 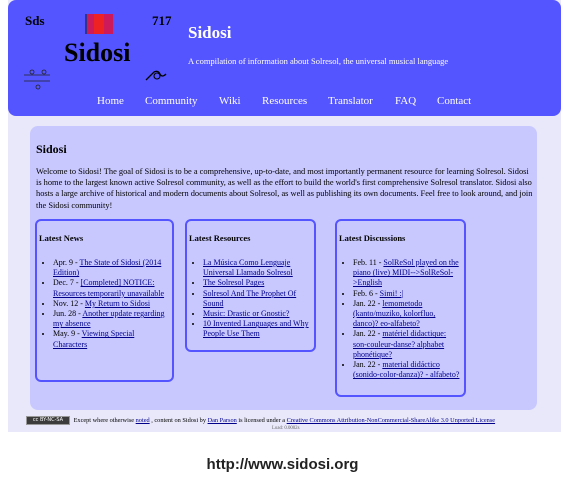 What do you see at coordinates (220, 238) in the screenshot?
I see `latest-resources-title: Latest Resources` at bounding box center [220, 238].